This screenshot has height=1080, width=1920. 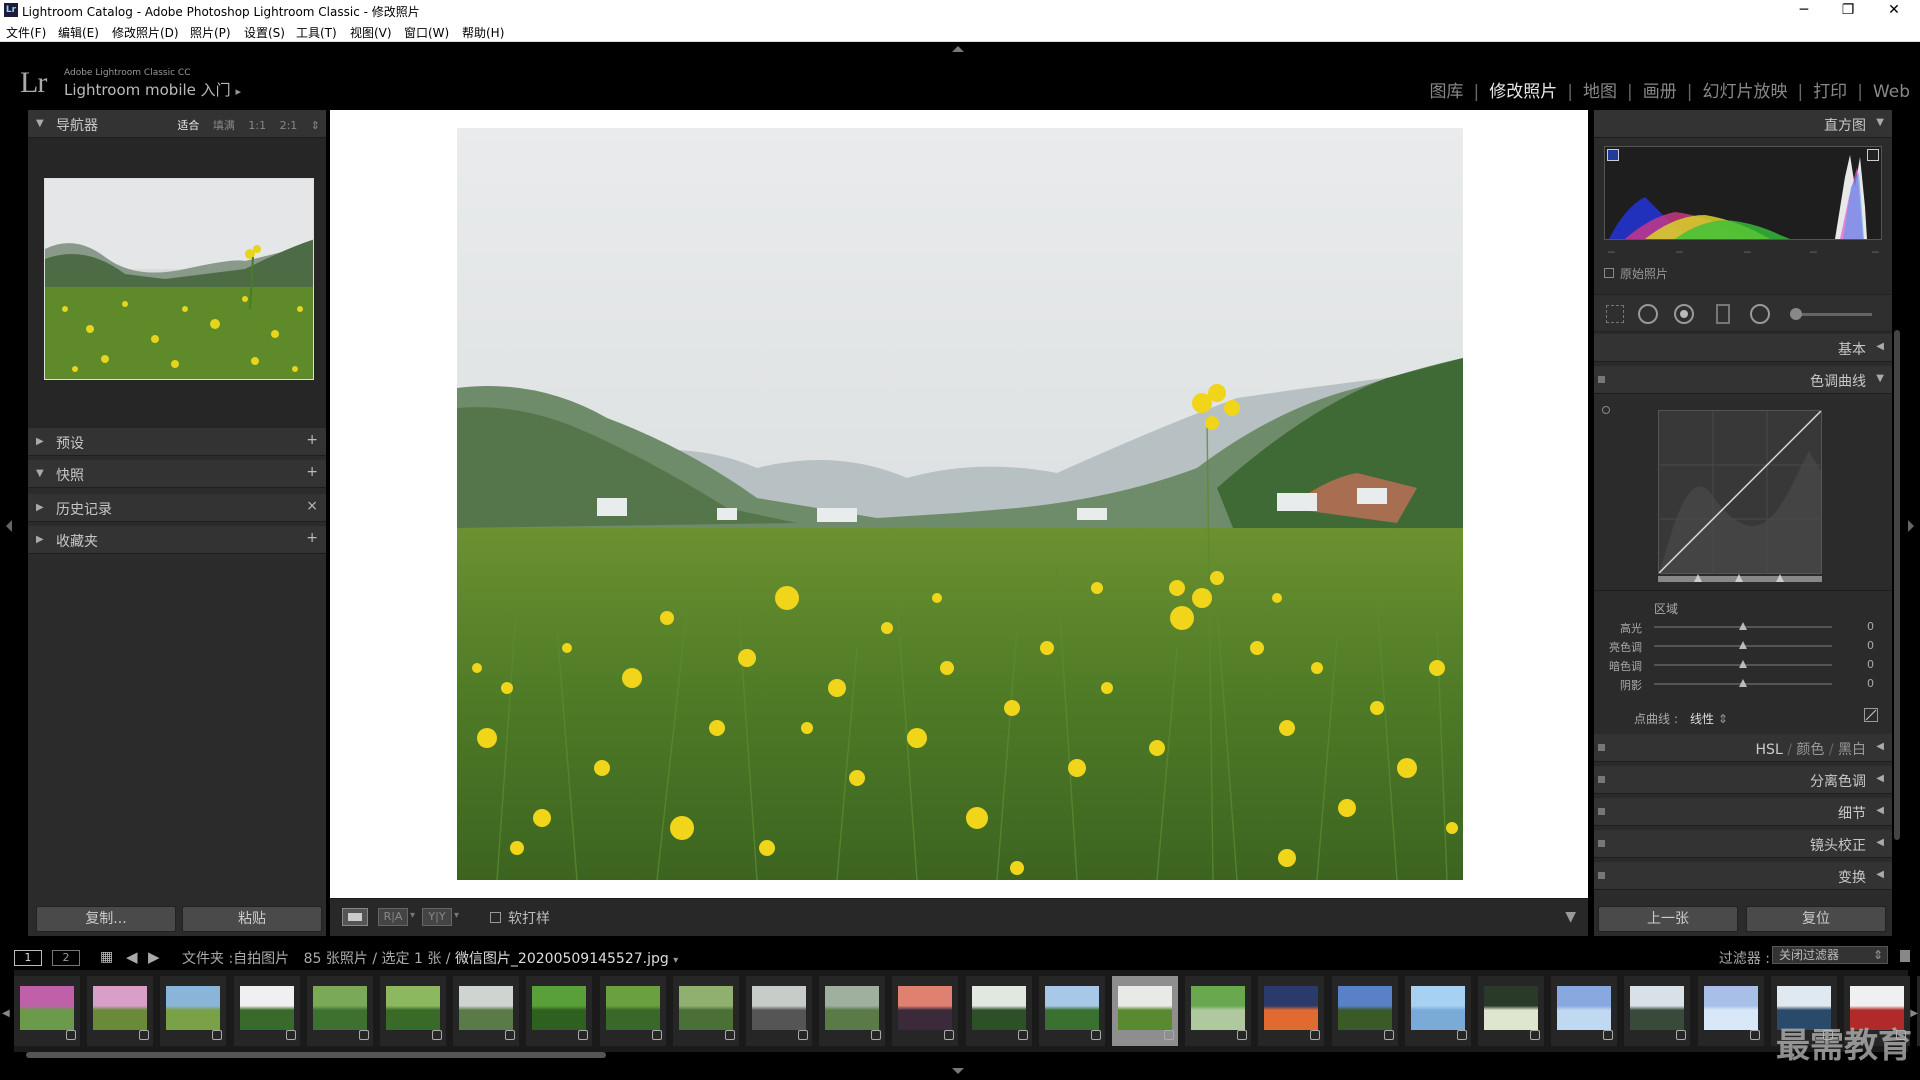 I want to click on filmstrip-scrollbar, so click(x=316, y=1055).